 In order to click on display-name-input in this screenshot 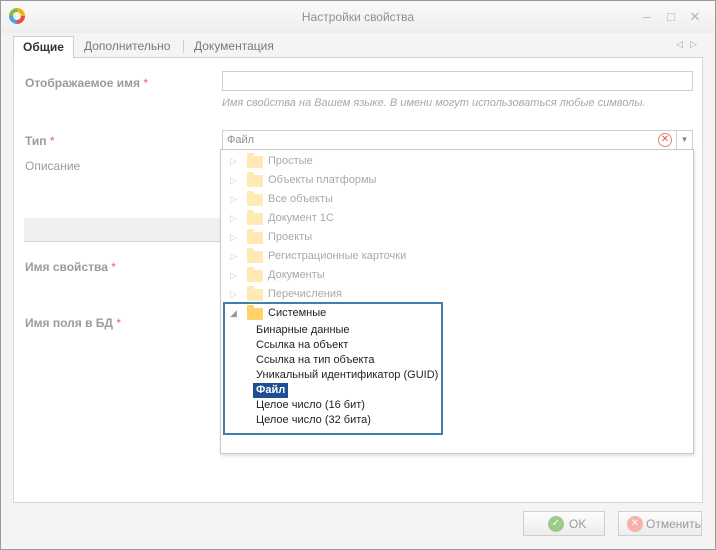, I will do `click(457, 81)`.